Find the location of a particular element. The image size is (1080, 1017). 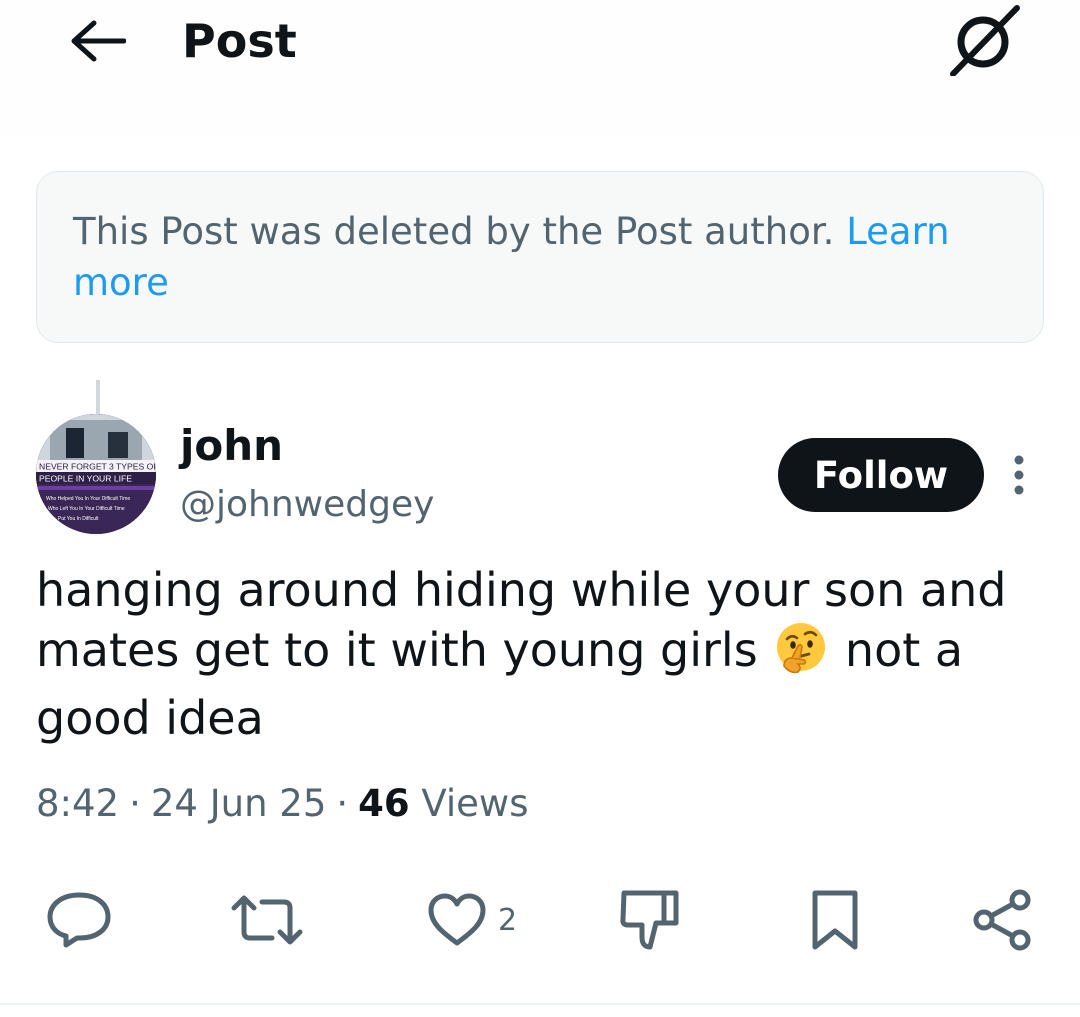

bookmark-icon is located at coordinates (835, 920).